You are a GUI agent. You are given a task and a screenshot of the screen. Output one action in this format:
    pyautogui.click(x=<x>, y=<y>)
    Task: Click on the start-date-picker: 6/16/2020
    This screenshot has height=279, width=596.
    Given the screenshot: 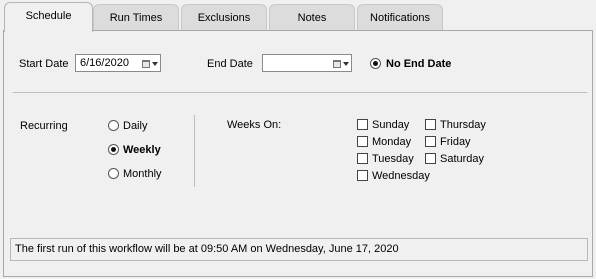 What is the action you would take?
    pyautogui.click(x=118, y=63)
    